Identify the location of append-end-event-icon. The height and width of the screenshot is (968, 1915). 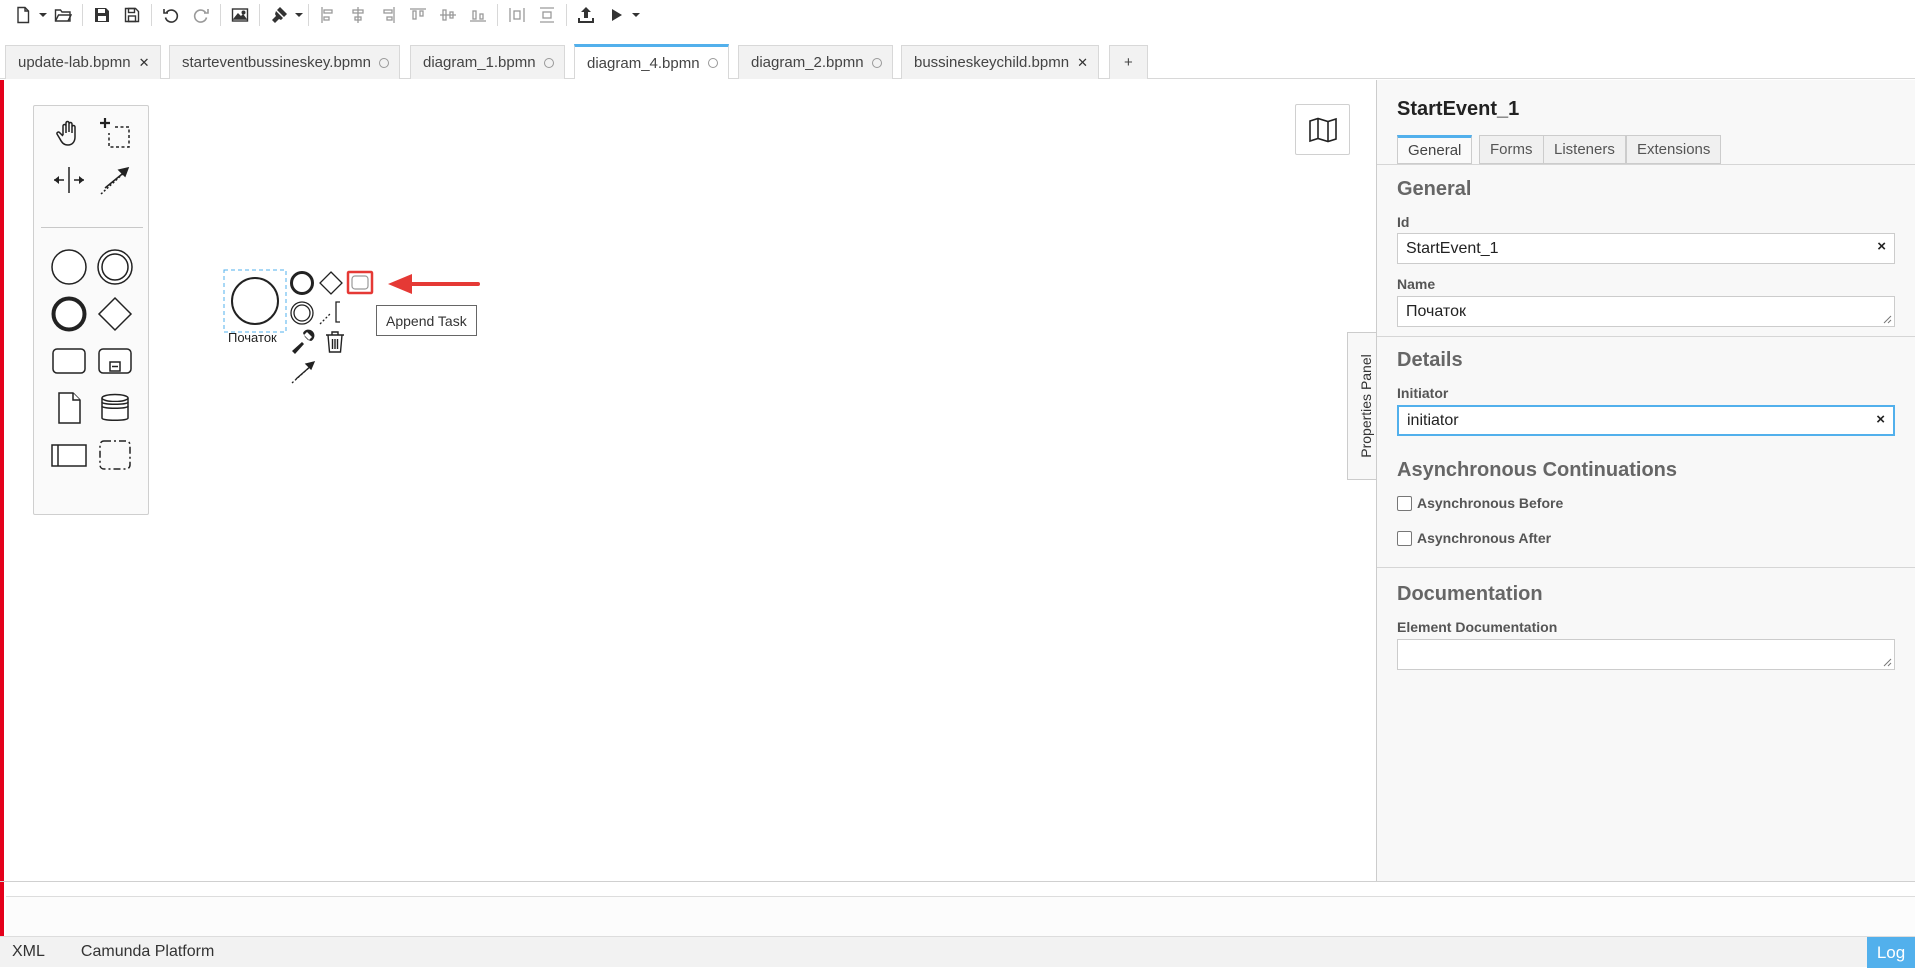
(302, 285).